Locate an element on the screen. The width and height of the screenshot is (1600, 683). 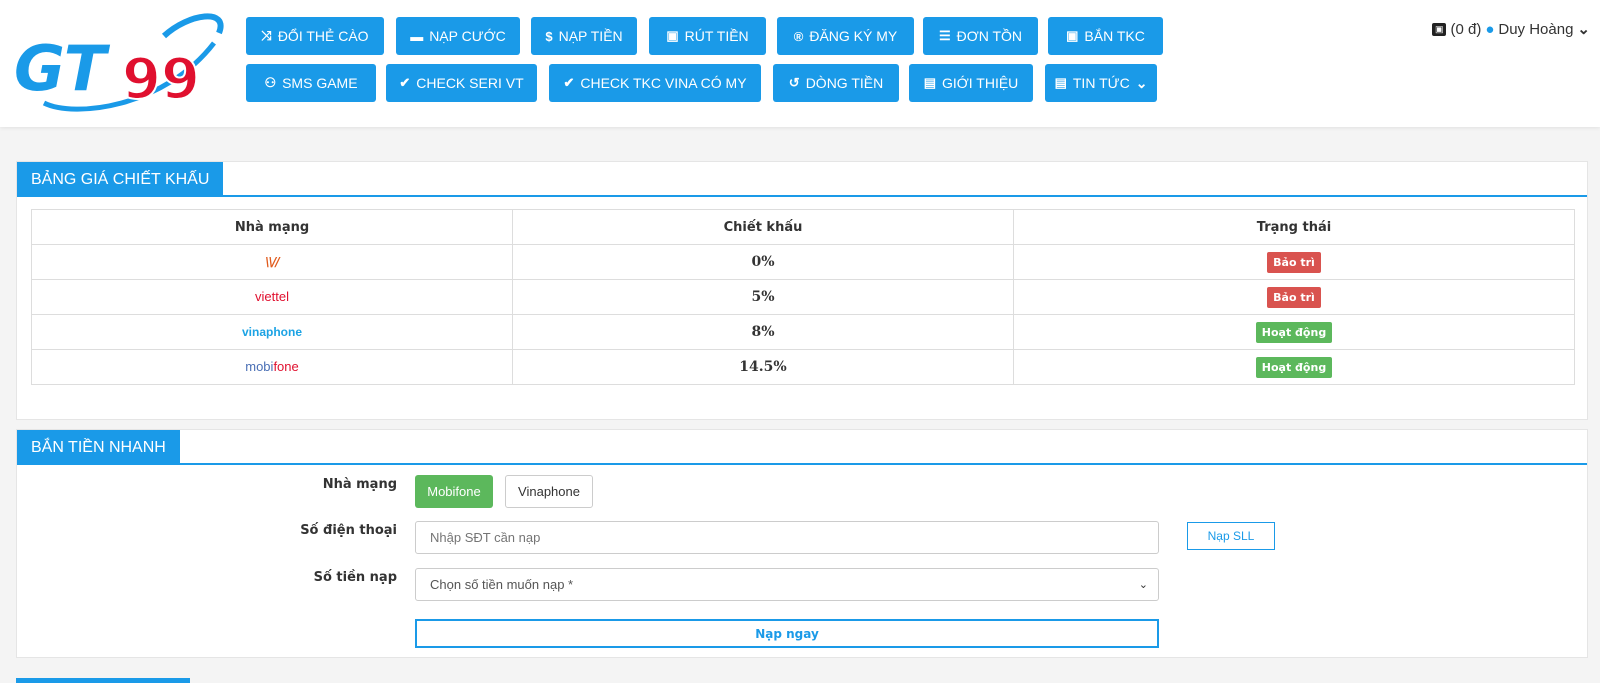
history-icon: ↺ is located at coordinates (794, 82).